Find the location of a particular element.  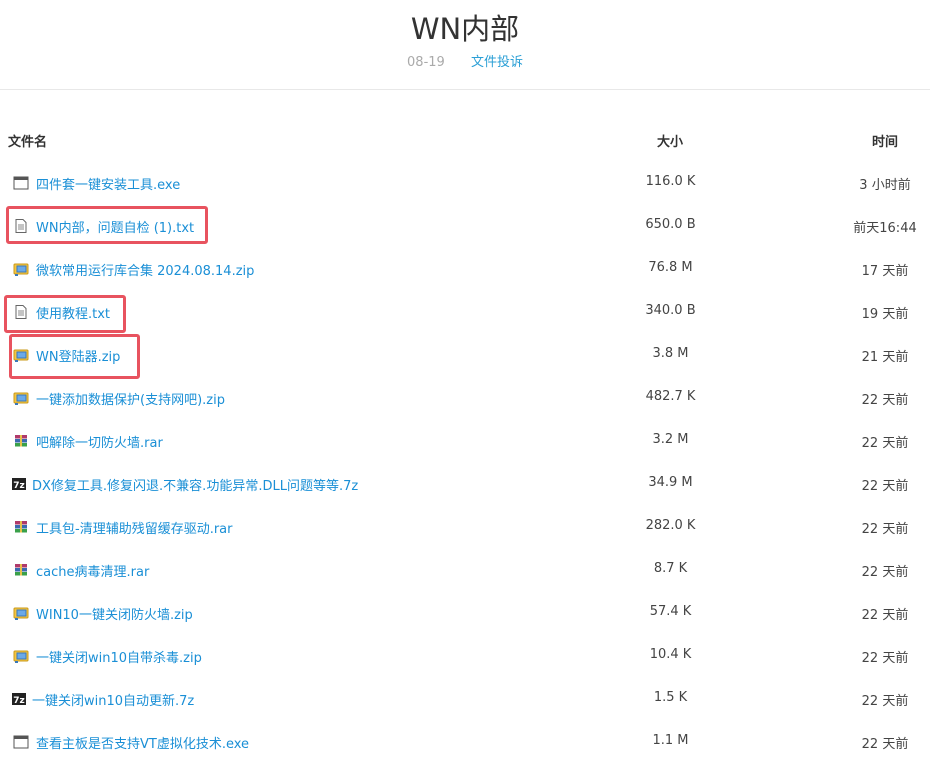

file-row: 四件套一键安装工具.exe 116.0 K 3 小时前 is located at coordinates (465, 182).